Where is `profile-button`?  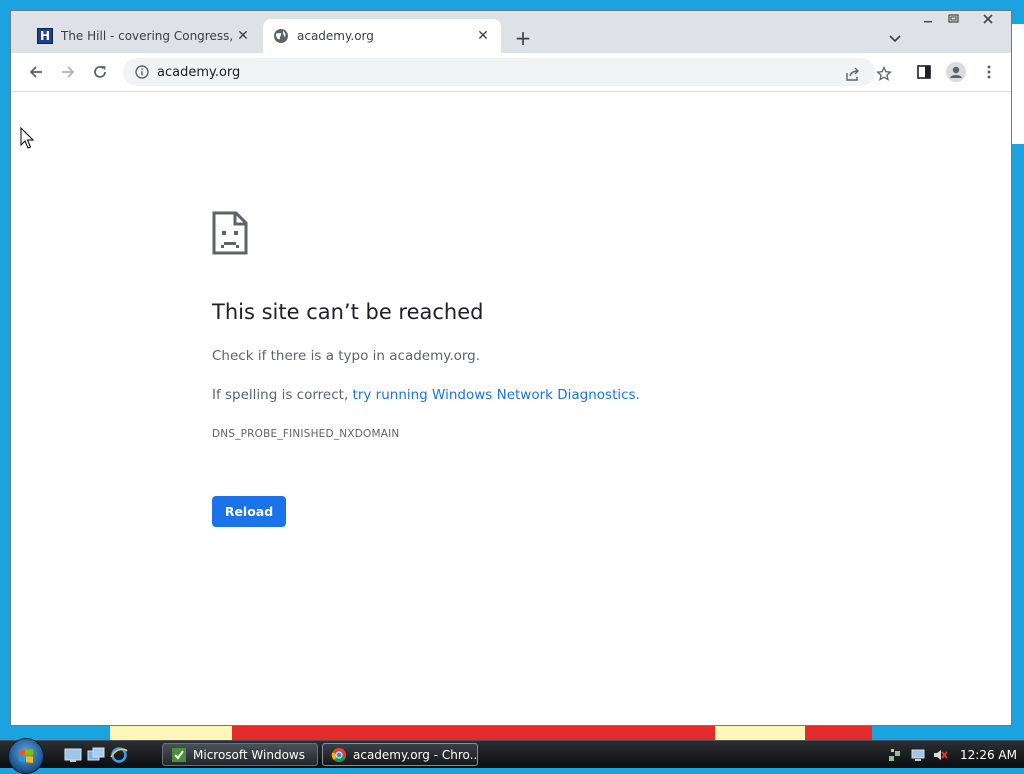 profile-button is located at coordinates (956, 72).